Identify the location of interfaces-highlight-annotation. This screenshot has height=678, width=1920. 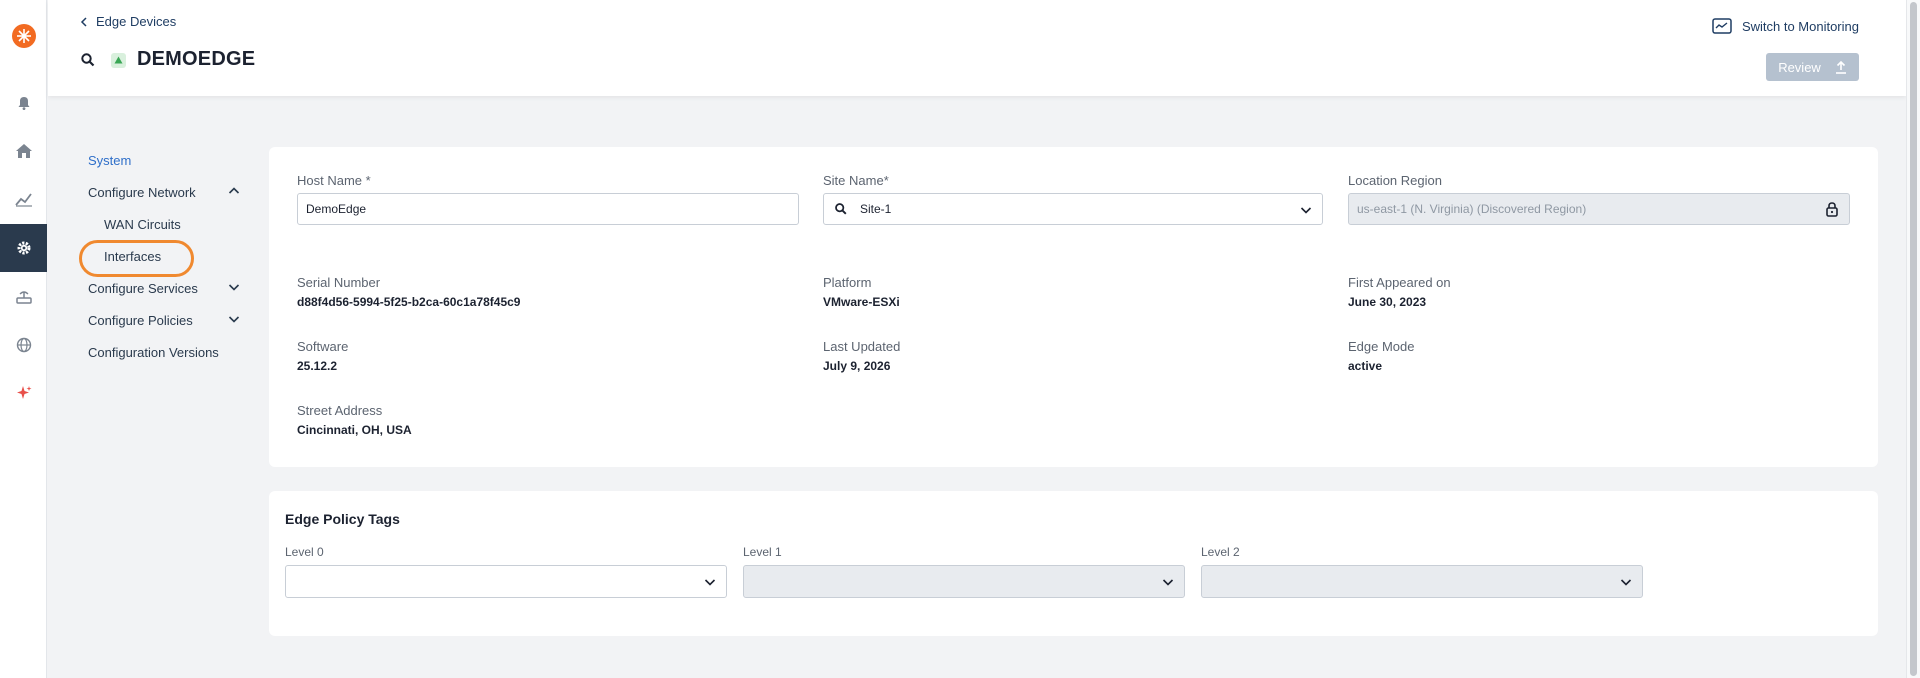
(136, 258).